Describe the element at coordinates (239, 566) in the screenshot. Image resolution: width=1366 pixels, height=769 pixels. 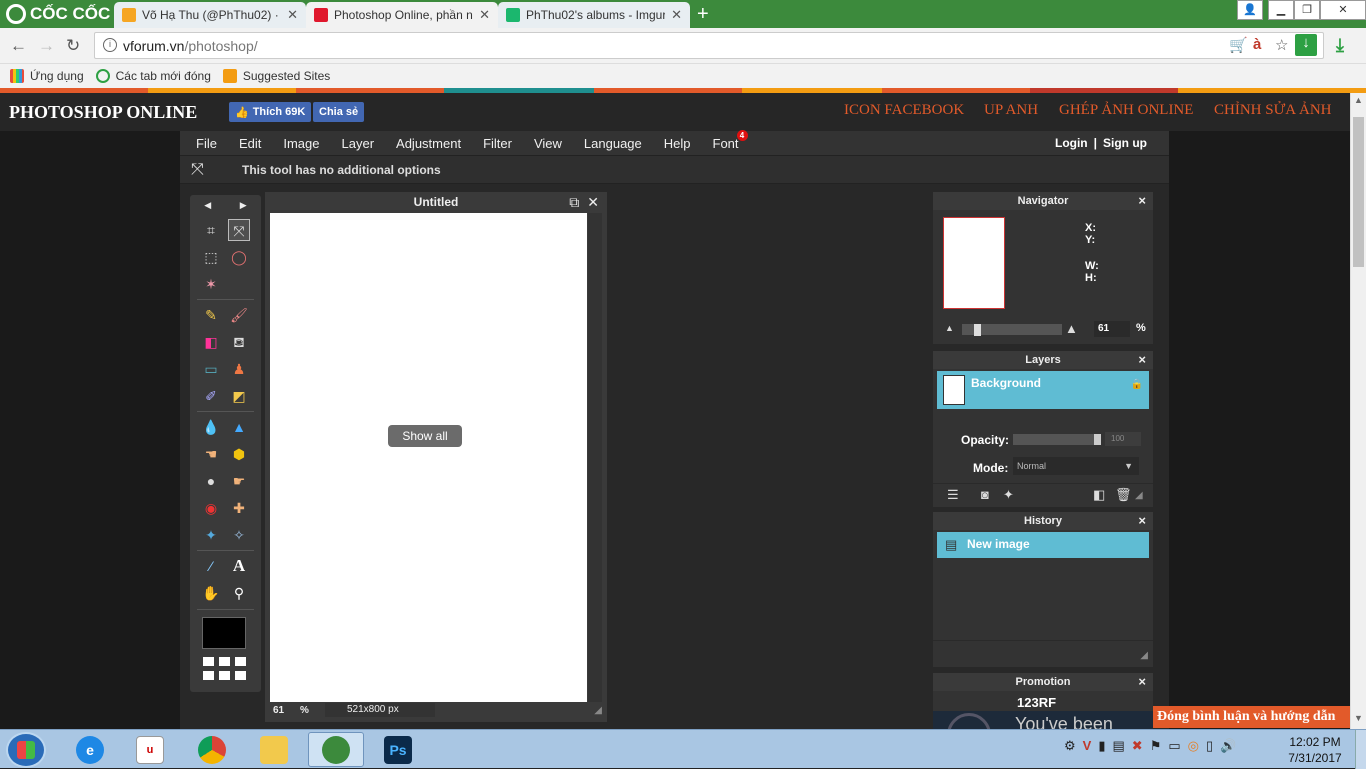
I see `type-tool-icon: A` at that location.